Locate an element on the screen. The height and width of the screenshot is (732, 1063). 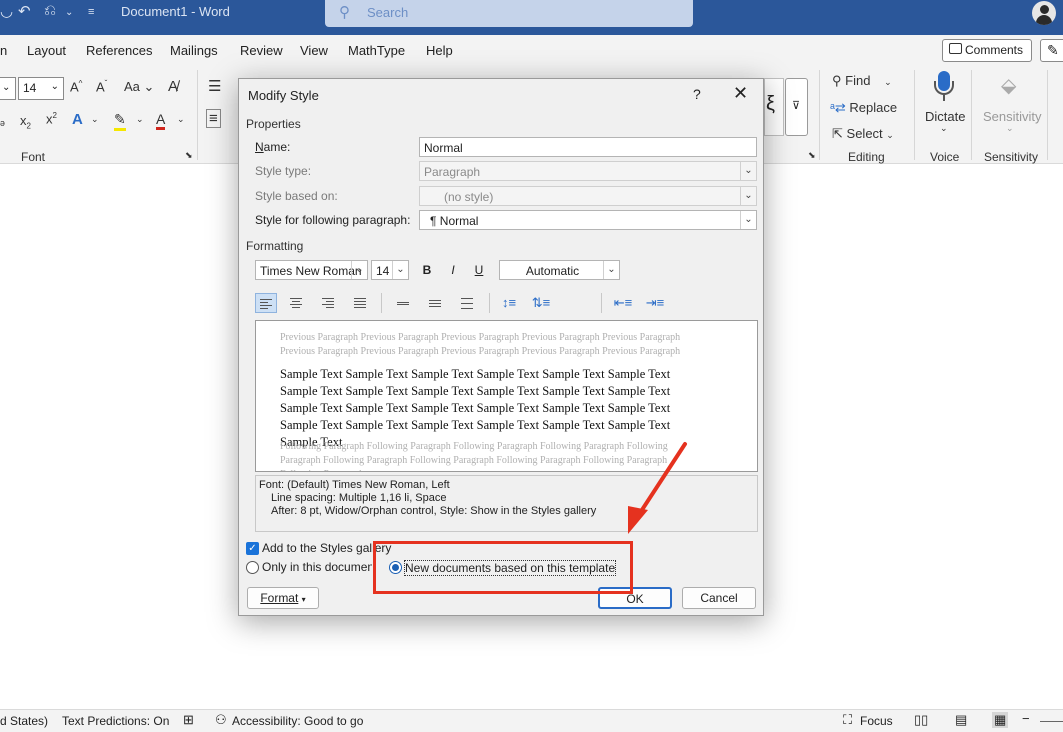
font-name-dropdown: Times New Roman ⌄ is located at coordinates (311, 270).